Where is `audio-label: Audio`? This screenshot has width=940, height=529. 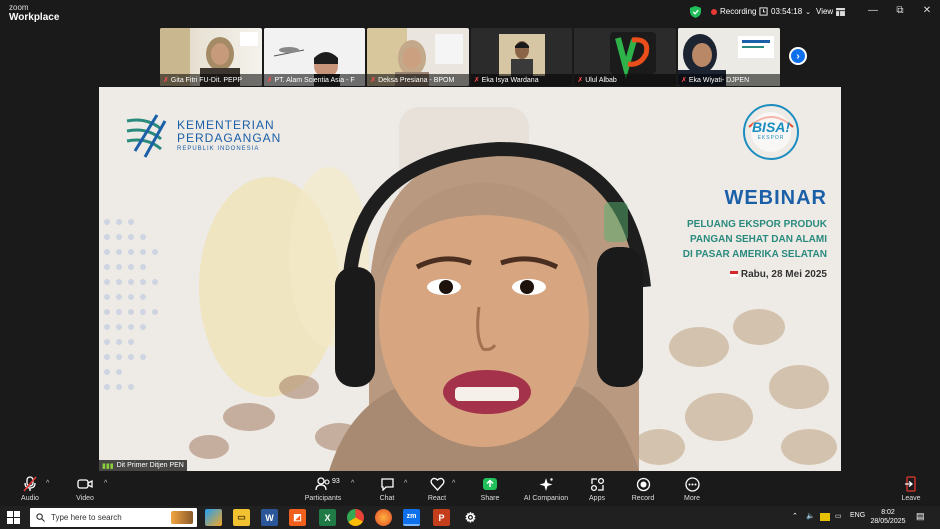
audio-label: Audio is located at coordinates (30, 498).